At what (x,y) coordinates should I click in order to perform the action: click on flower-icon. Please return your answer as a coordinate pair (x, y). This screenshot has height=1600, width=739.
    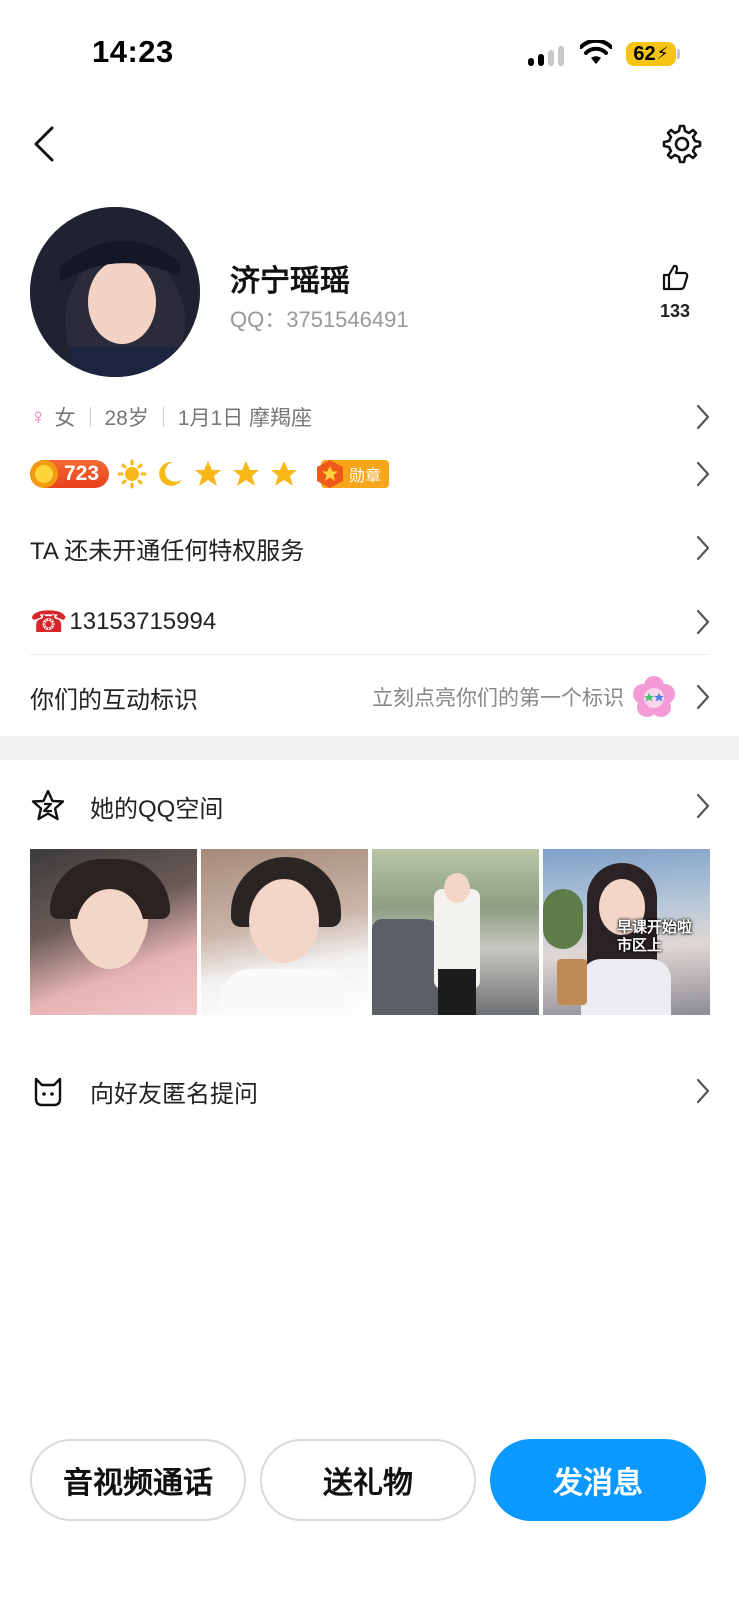
    Looking at the image, I should click on (654, 696).